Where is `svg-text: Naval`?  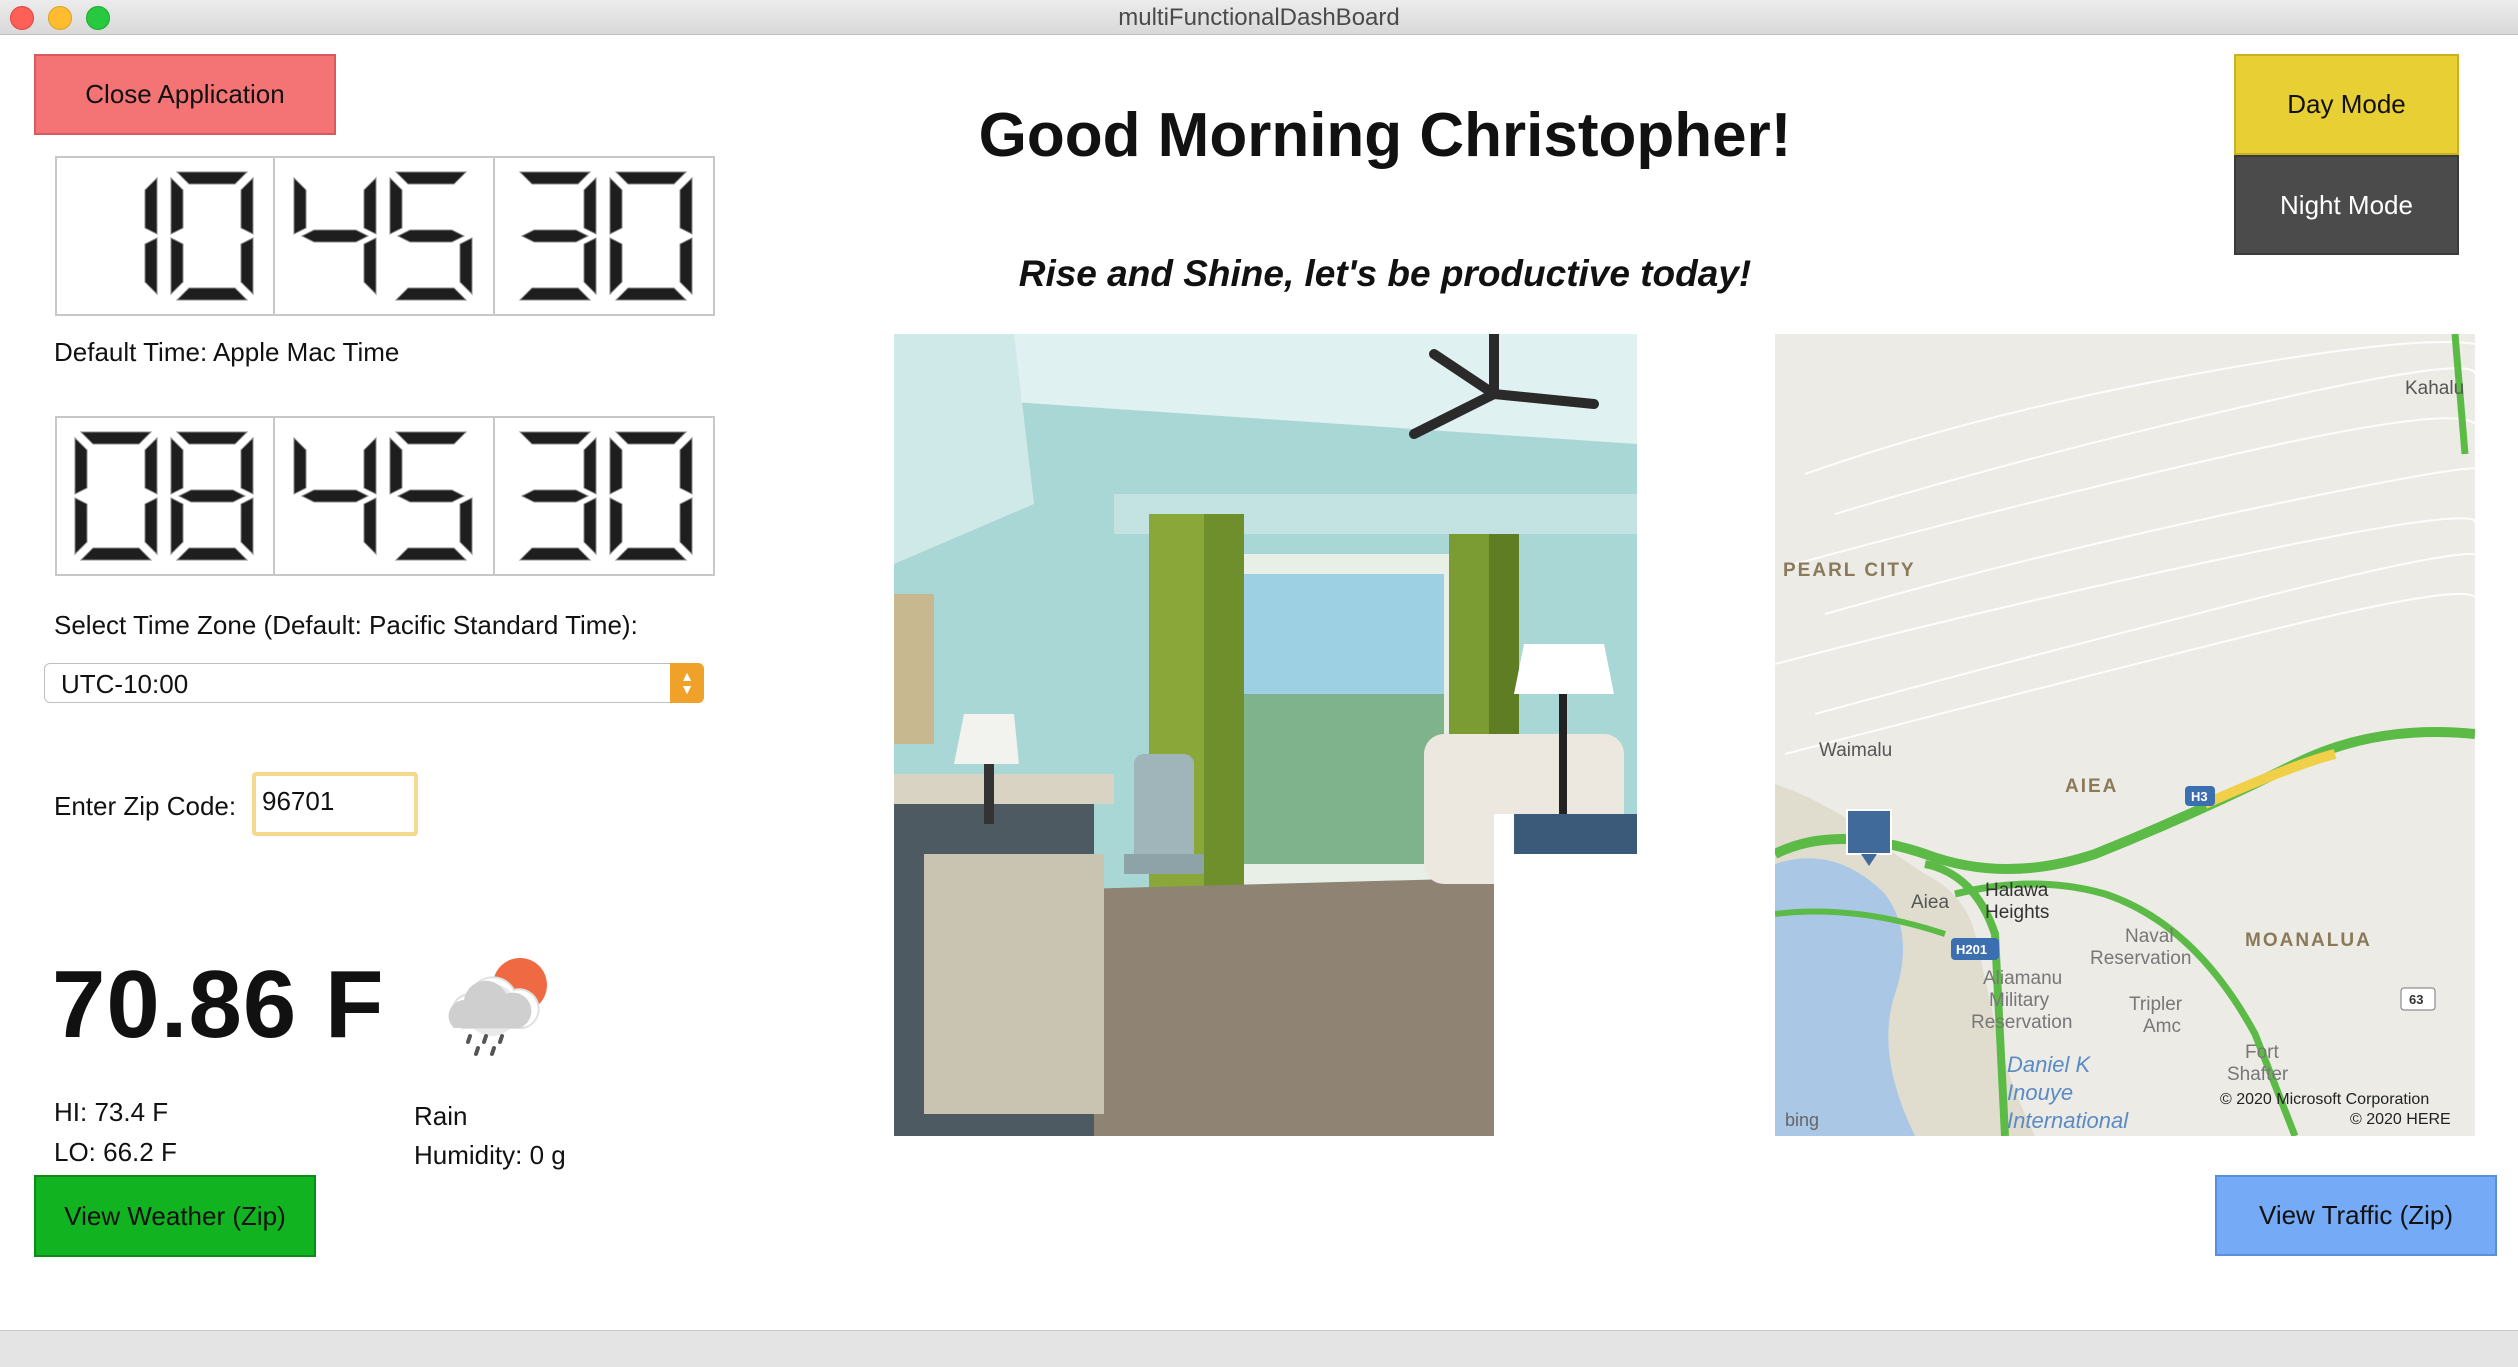 svg-text: Naval is located at coordinates (2149, 936).